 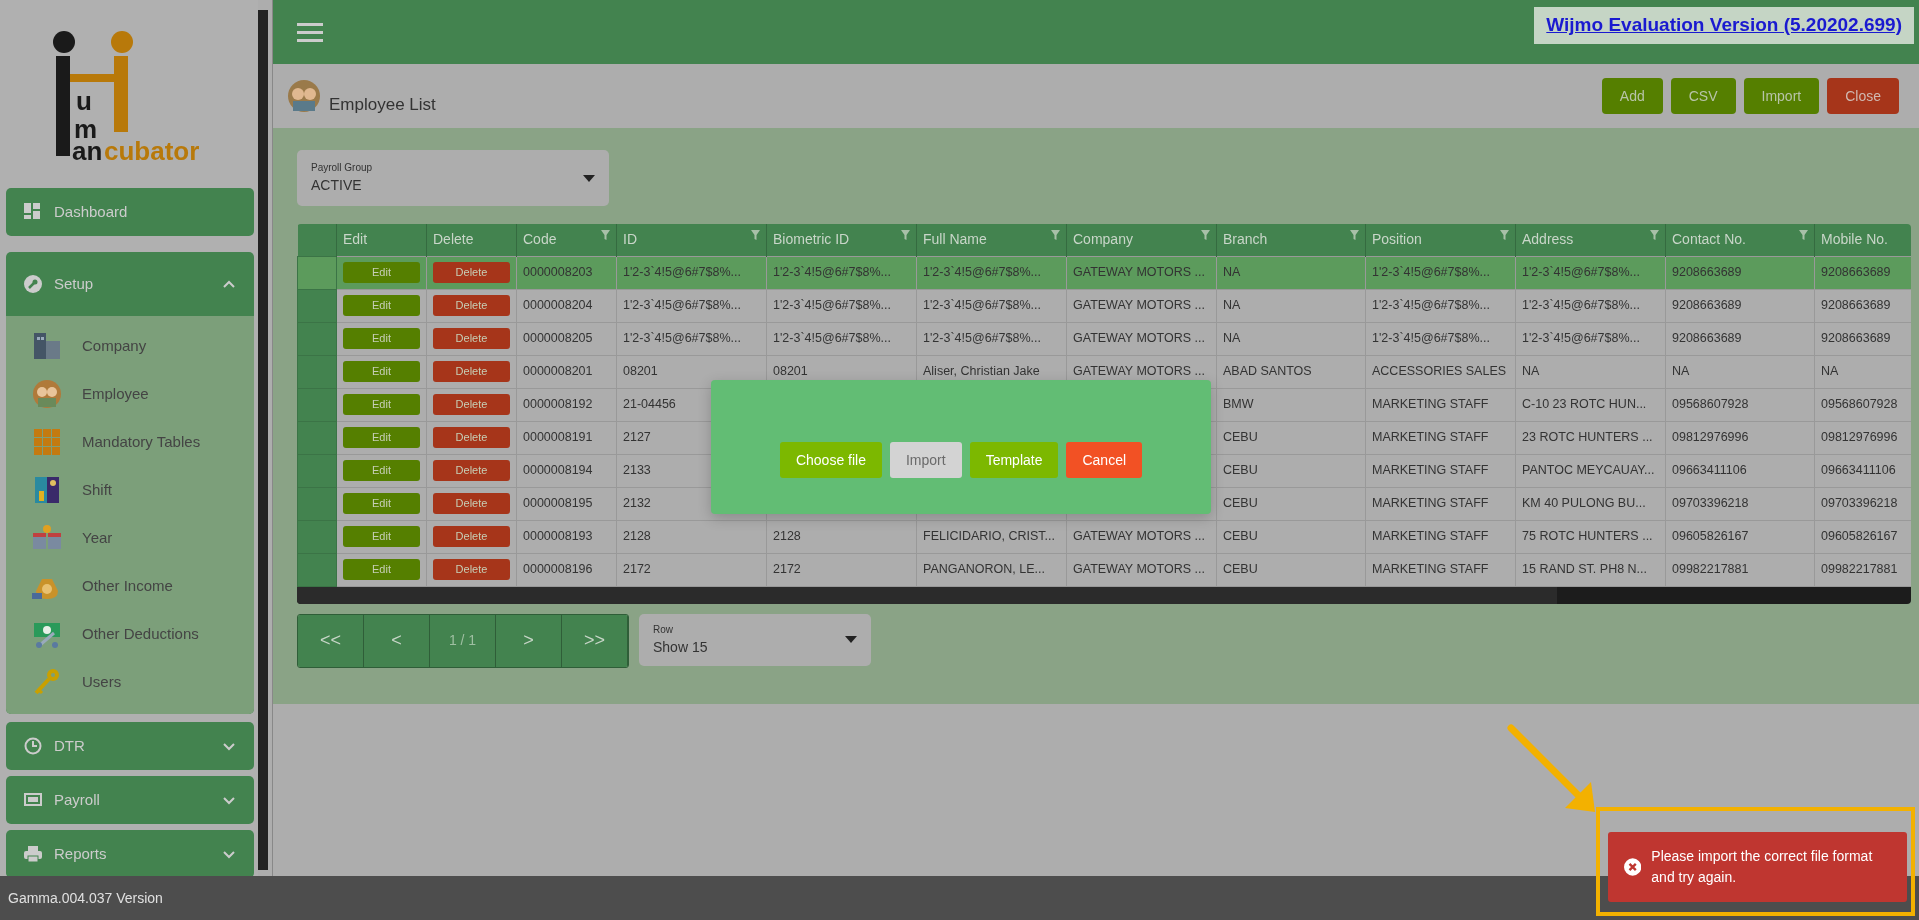 What do you see at coordinates (1863, 96) in the screenshot?
I see `action-button: Close` at bounding box center [1863, 96].